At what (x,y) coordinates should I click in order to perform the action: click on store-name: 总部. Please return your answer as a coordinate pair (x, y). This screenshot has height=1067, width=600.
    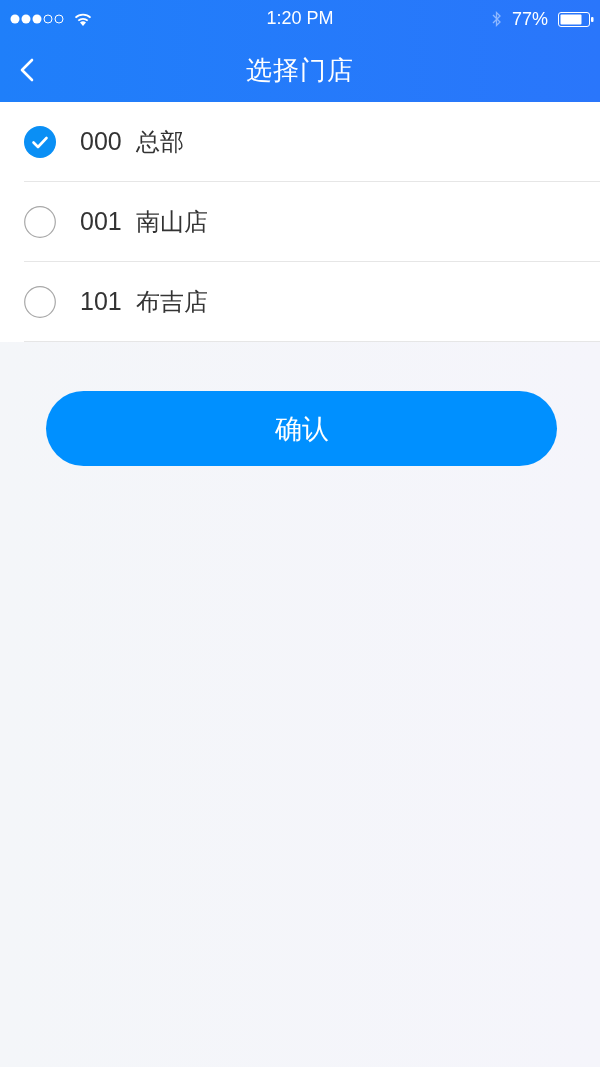
    Looking at the image, I should click on (159, 142).